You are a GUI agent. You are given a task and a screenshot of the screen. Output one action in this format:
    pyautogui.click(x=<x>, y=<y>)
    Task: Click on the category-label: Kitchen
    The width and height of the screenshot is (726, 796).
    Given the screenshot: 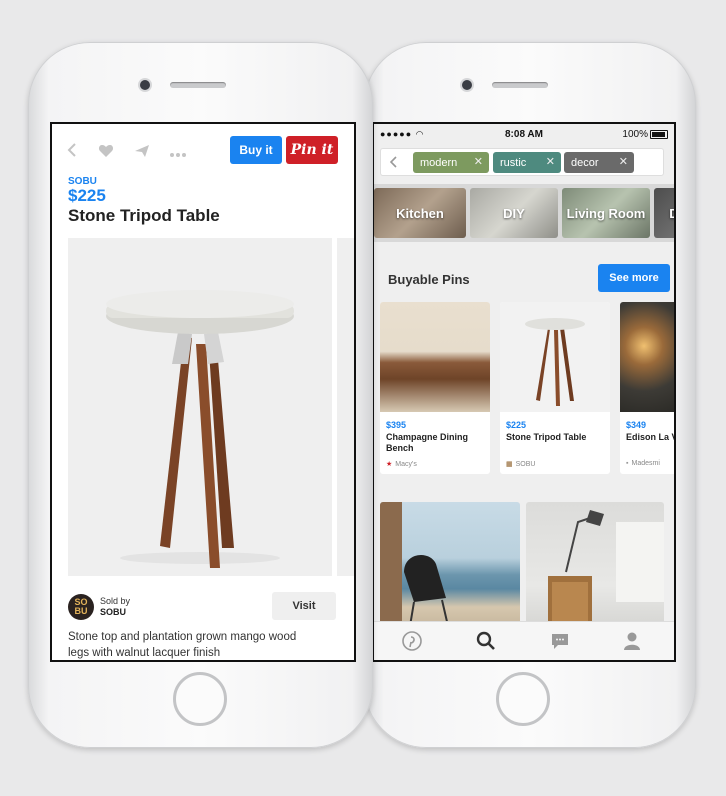 What is the action you would take?
    pyautogui.click(x=420, y=213)
    